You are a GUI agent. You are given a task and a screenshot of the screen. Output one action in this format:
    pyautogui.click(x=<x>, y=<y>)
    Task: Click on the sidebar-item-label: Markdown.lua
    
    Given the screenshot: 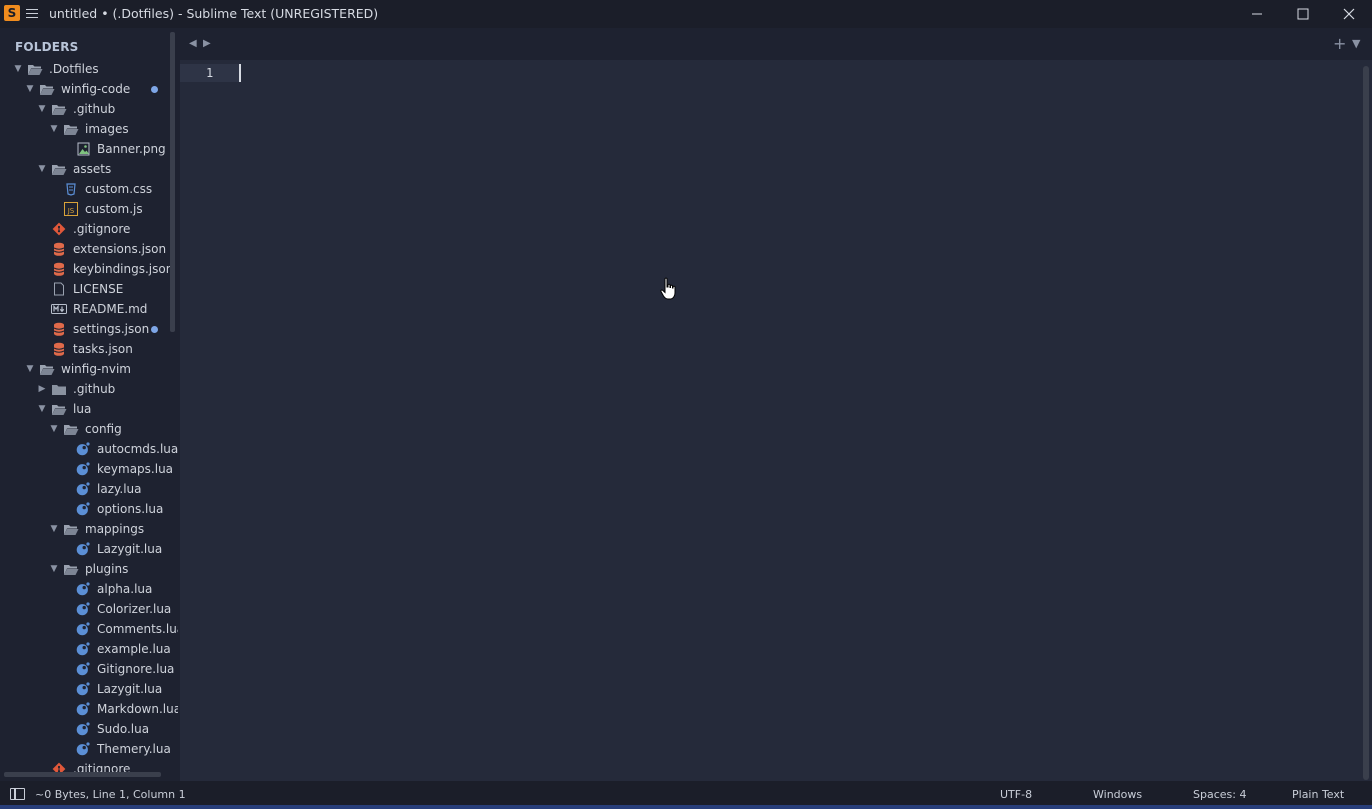 What is the action you would take?
    pyautogui.click(x=137, y=709)
    